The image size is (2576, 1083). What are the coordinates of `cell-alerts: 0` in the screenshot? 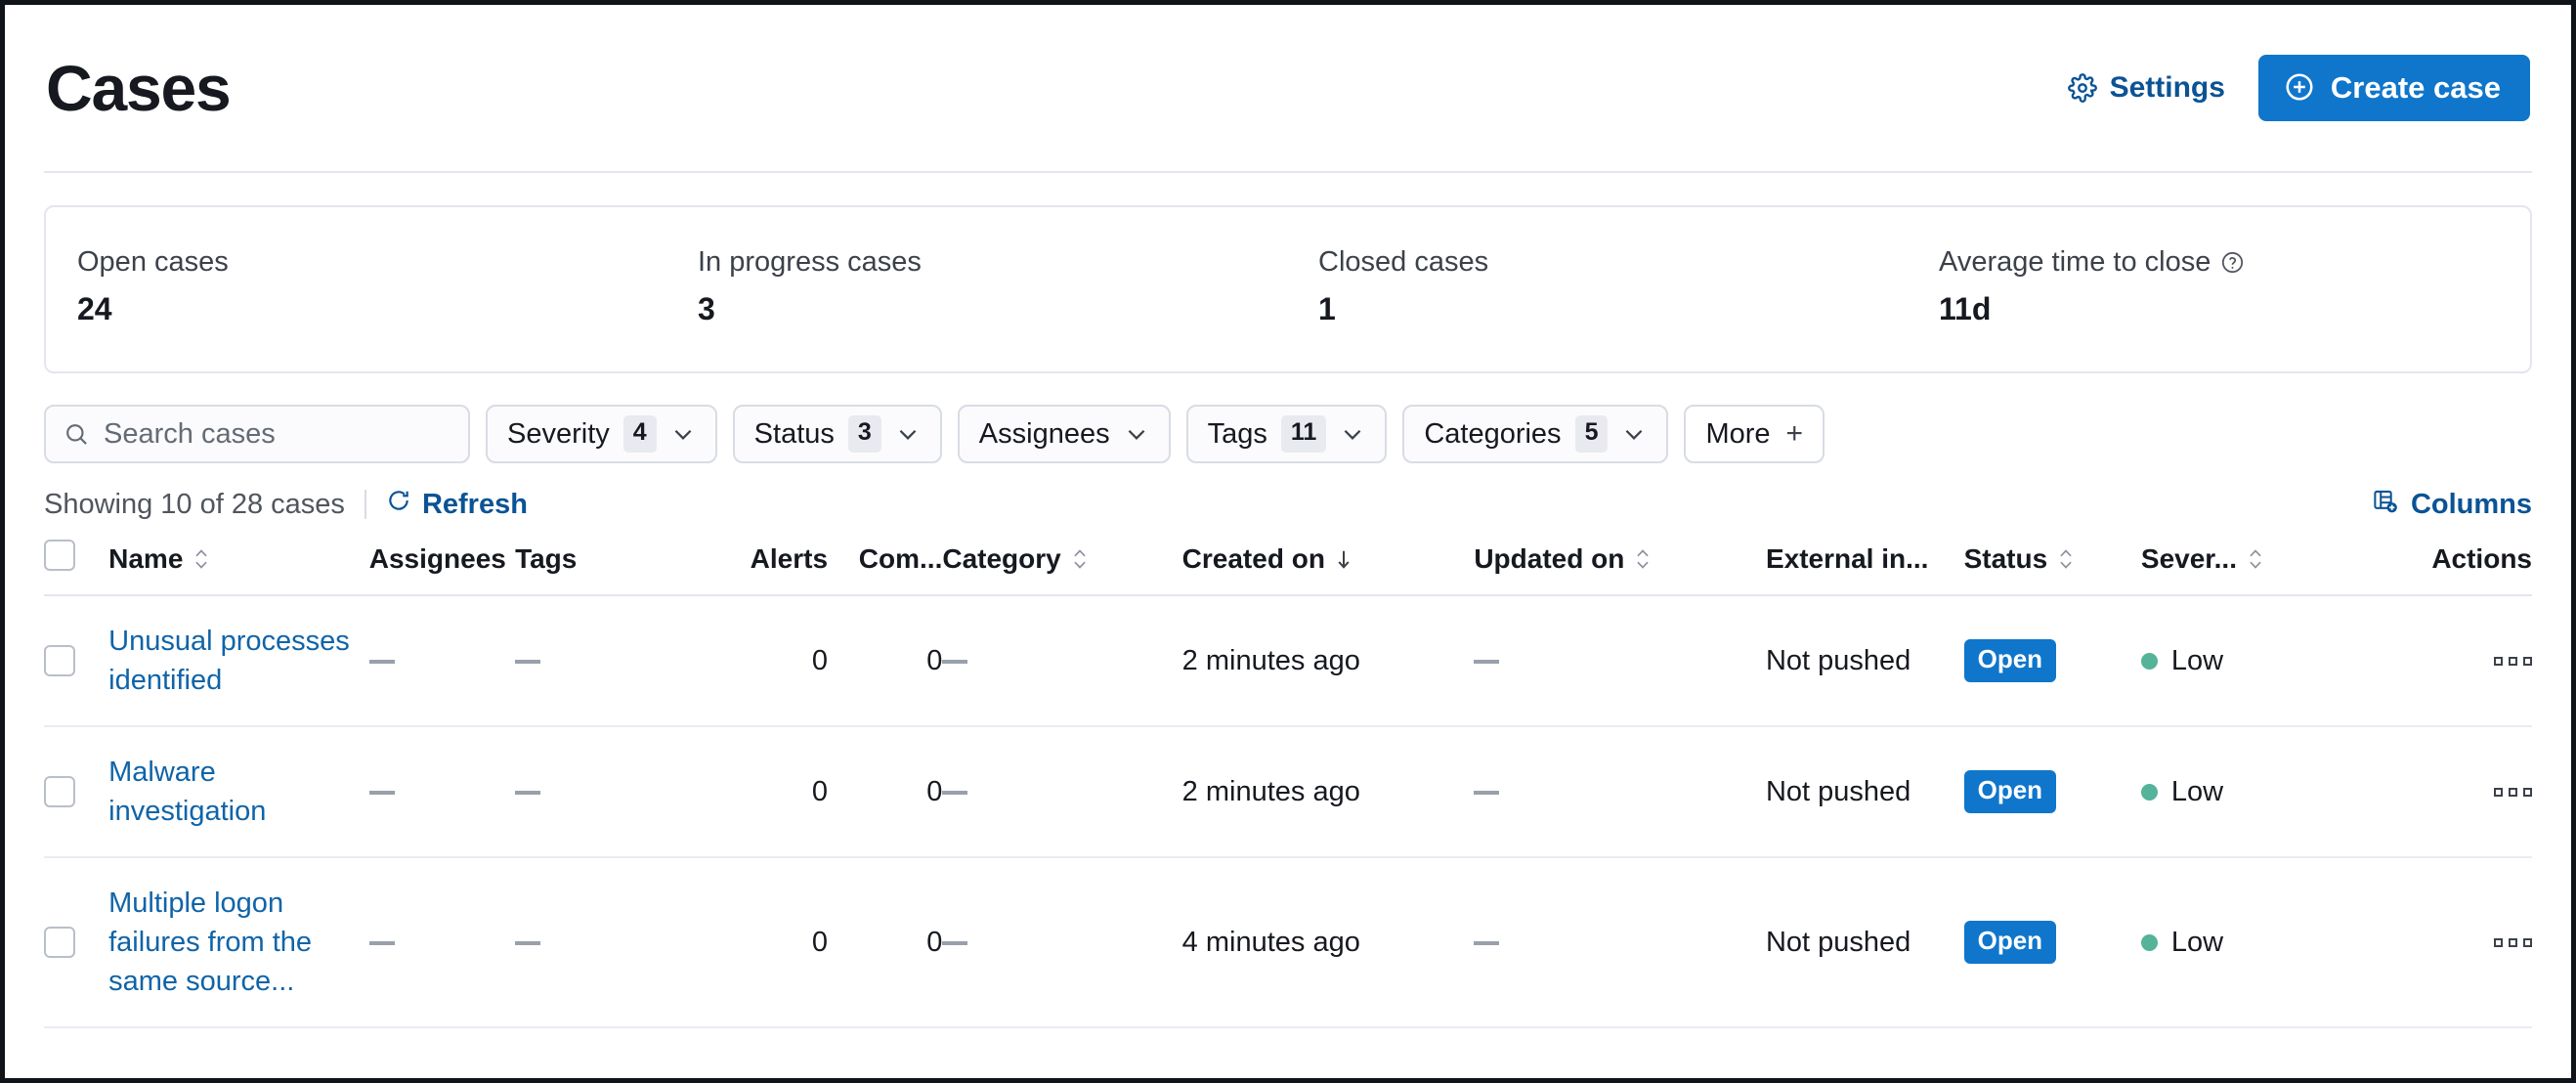 It's located at (766, 661).